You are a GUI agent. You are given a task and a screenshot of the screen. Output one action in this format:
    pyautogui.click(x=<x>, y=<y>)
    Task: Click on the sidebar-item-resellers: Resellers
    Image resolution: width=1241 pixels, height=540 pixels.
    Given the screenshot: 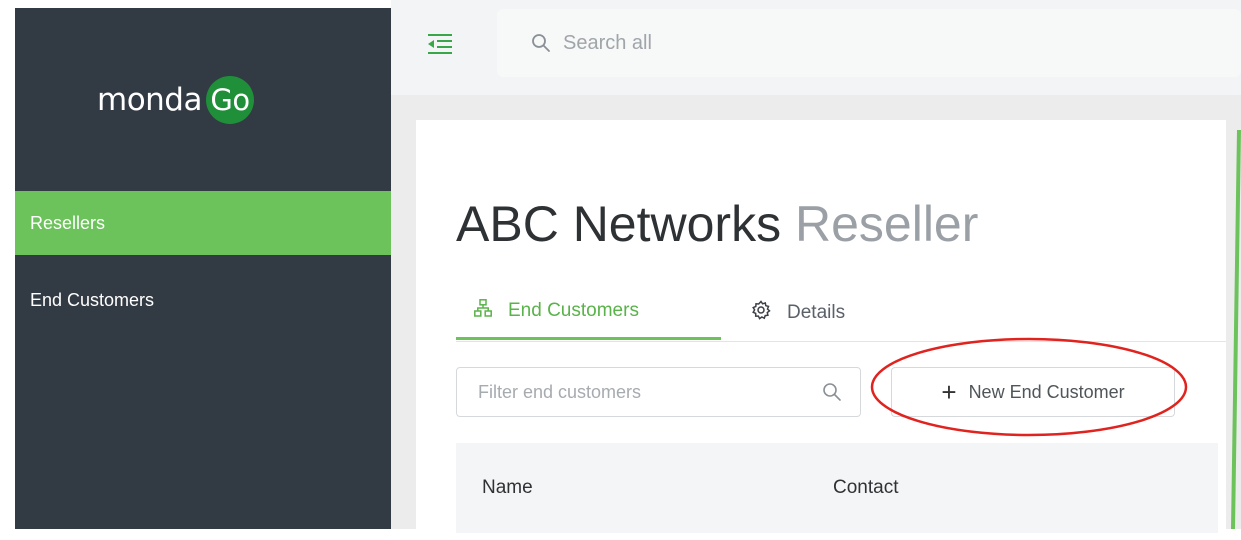 What is the action you would take?
    pyautogui.click(x=203, y=223)
    